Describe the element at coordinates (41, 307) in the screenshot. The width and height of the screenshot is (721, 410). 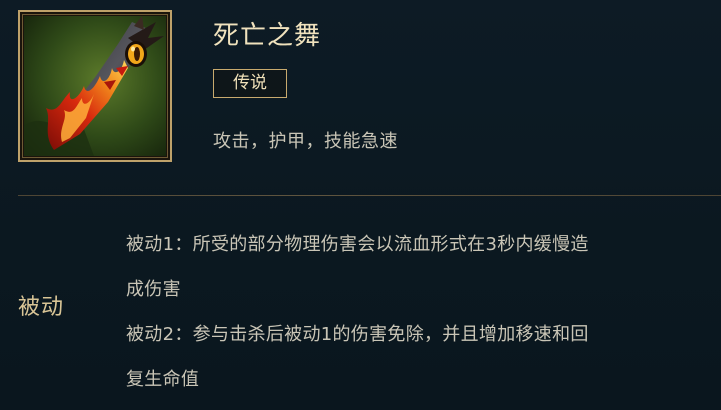
I see `passive-label: 被动` at that location.